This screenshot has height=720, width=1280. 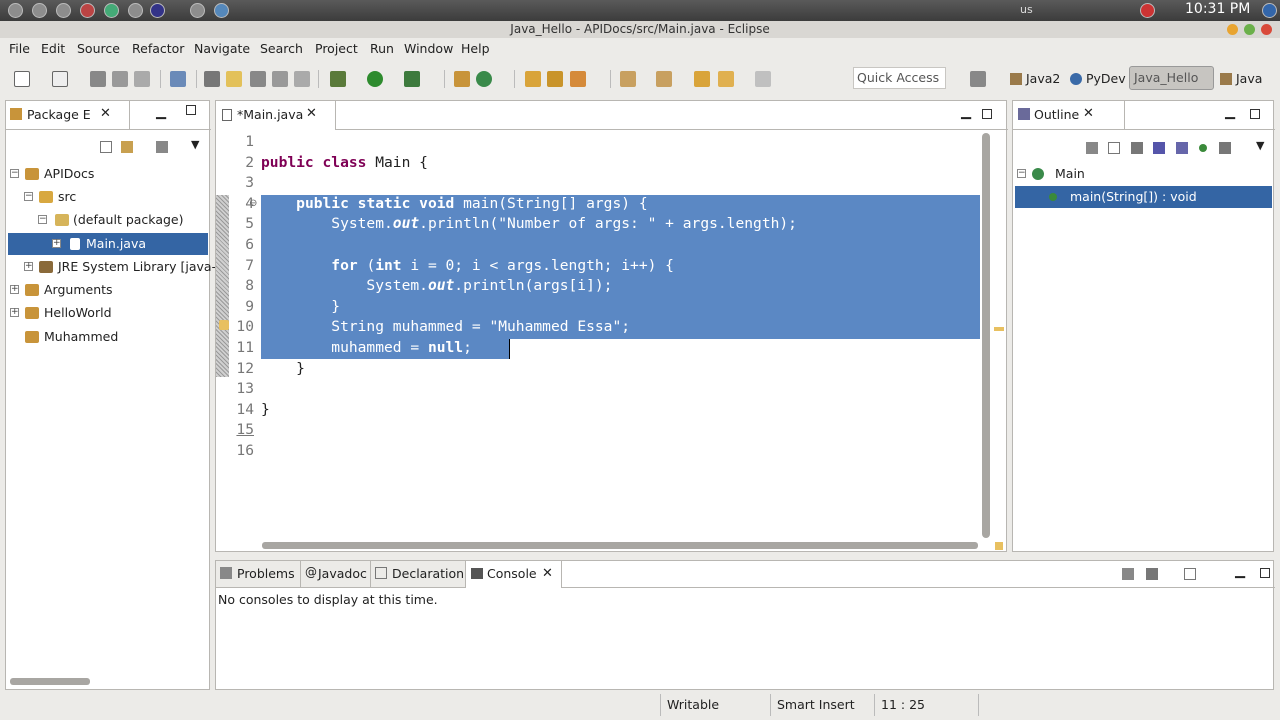 I want to click on tree-item-helloworld: + HelloWorld, so click(x=107, y=313).